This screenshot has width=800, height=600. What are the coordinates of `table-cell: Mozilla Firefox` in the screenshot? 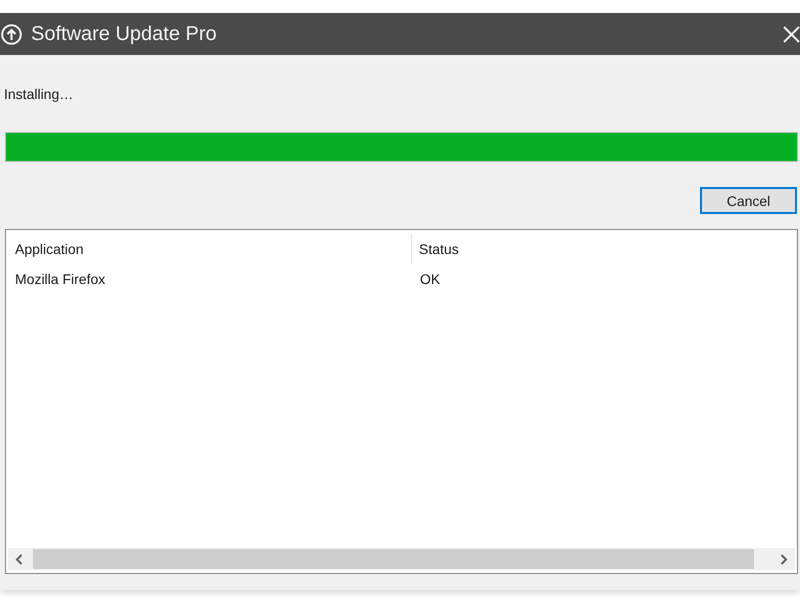 It's located at (60, 279).